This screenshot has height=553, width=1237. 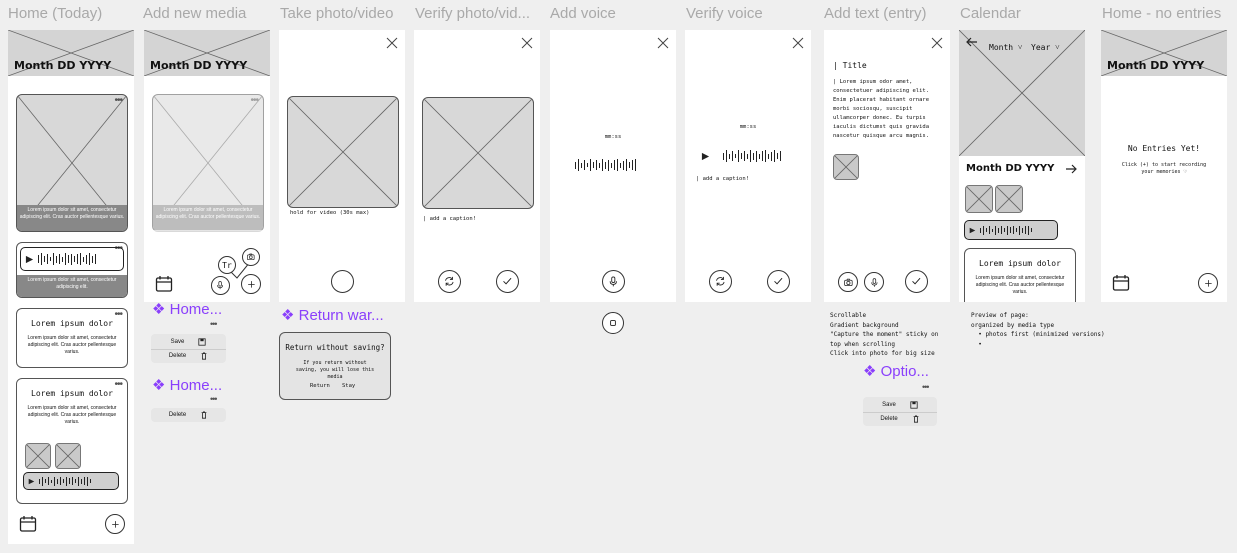 I want to click on trash-icon, so click(x=204, y=415).